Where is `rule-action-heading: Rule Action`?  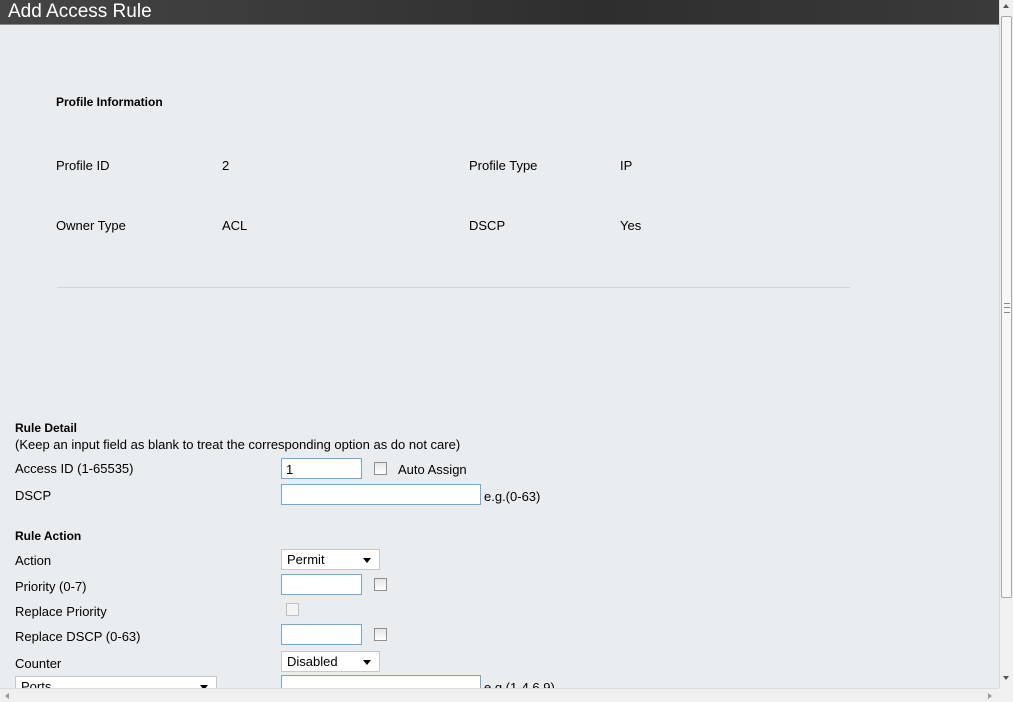 rule-action-heading: Rule Action is located at coordinates (48, 536).